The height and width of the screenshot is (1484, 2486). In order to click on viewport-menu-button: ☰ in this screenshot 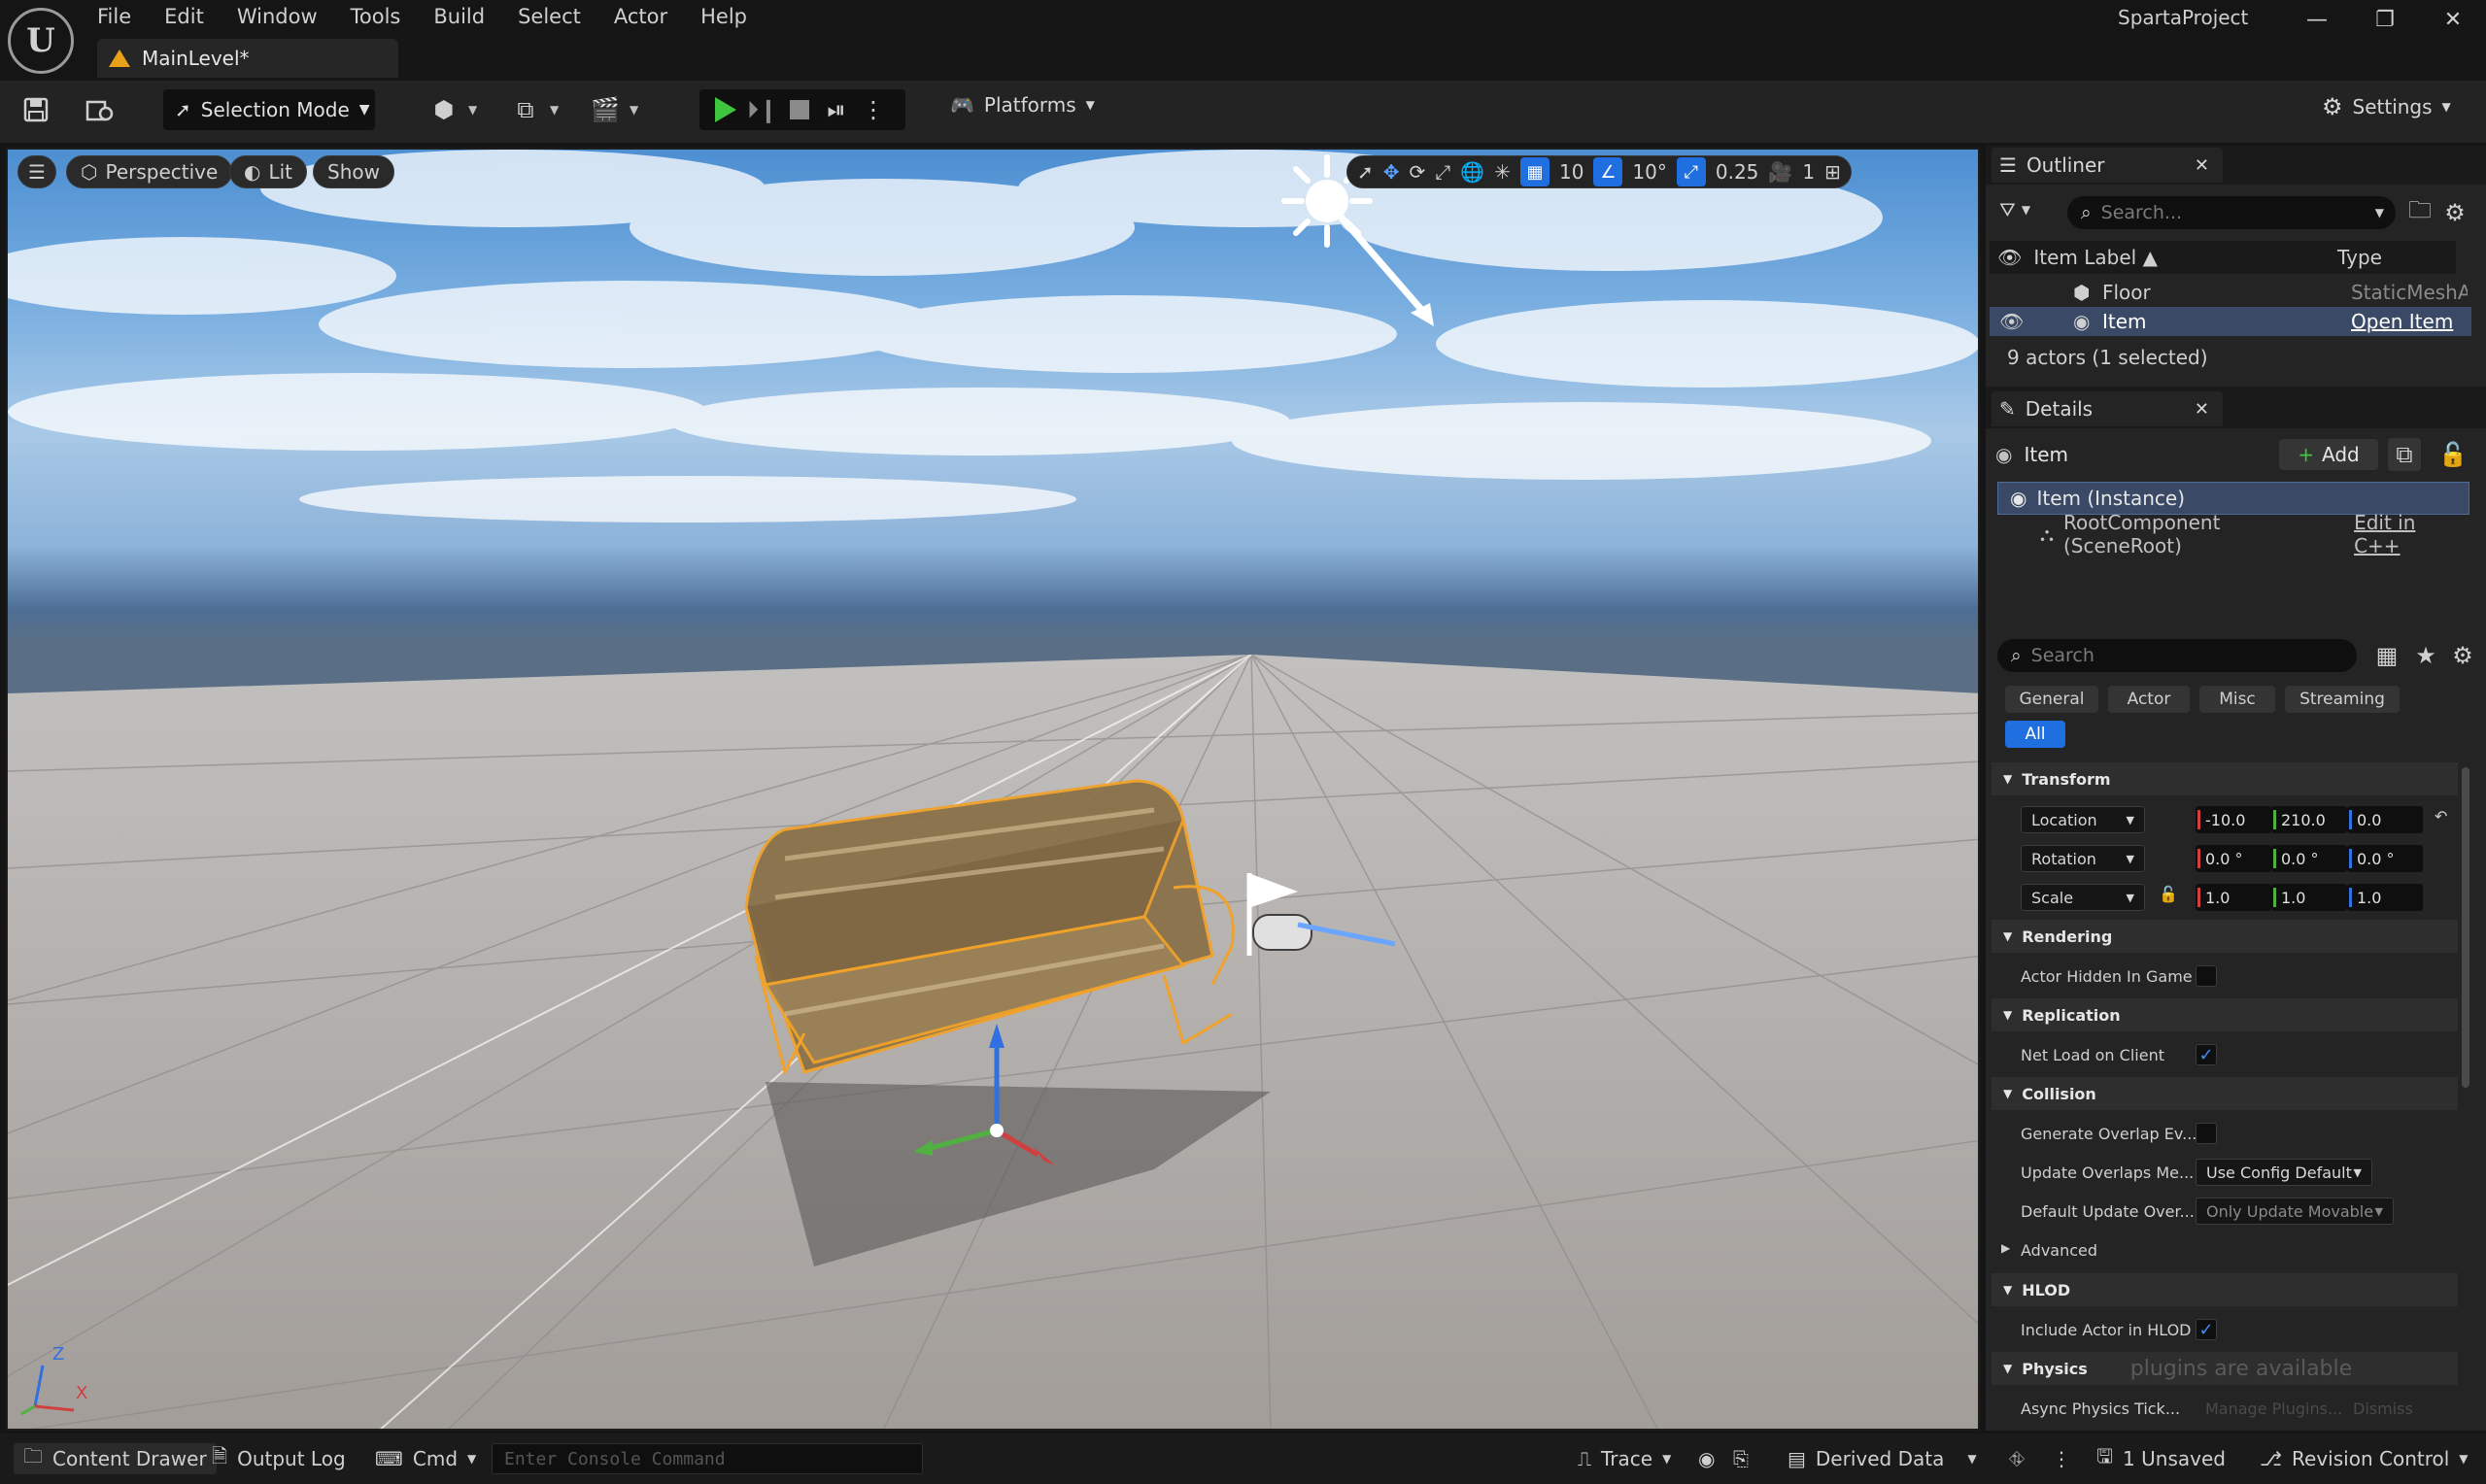, I will do `click(36, 171)`.